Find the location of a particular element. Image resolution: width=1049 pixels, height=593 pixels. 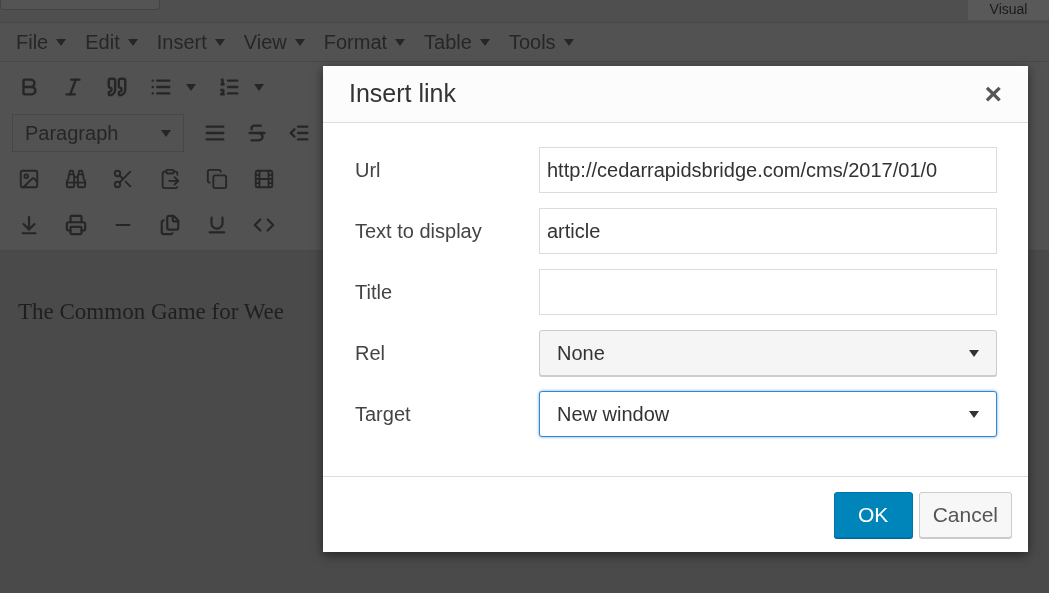

select-field: New window is located at coordinates (768, 414).